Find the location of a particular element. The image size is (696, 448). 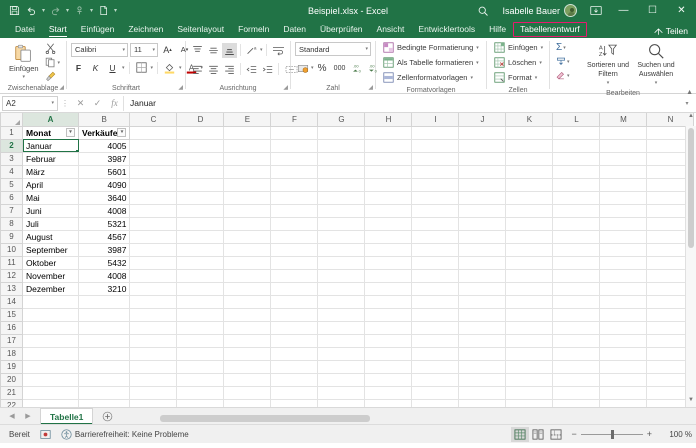

save-icon is located at coordinates (14, 10).